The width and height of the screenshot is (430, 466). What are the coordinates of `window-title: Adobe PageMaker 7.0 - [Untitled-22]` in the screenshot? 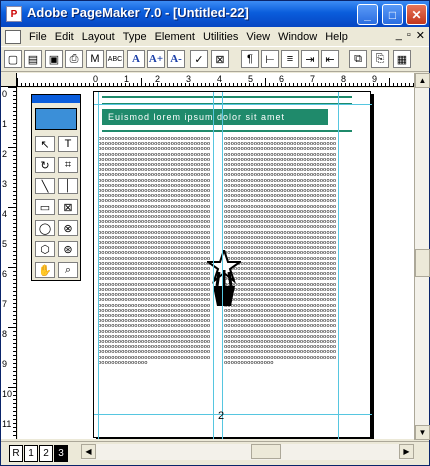 It's located at (138, 12).